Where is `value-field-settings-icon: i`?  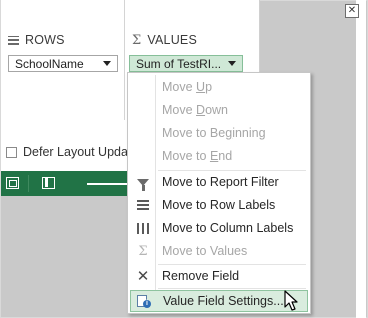 value-field-settings-icon: i is located at coordinates (144, 301).